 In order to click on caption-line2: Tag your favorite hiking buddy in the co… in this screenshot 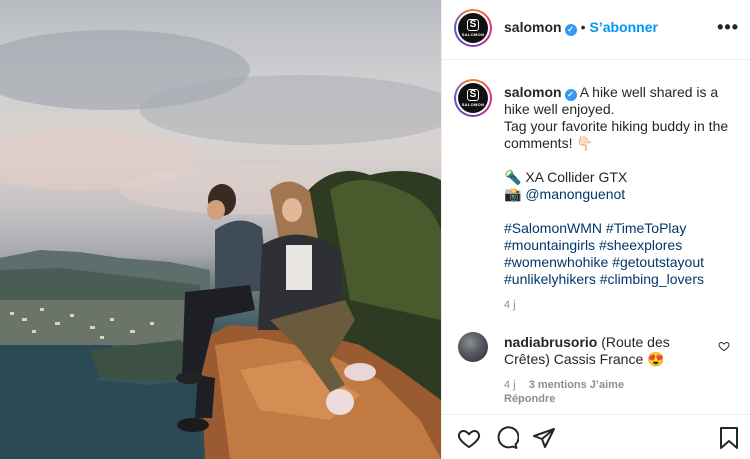, I will do `click(616, 134)`.